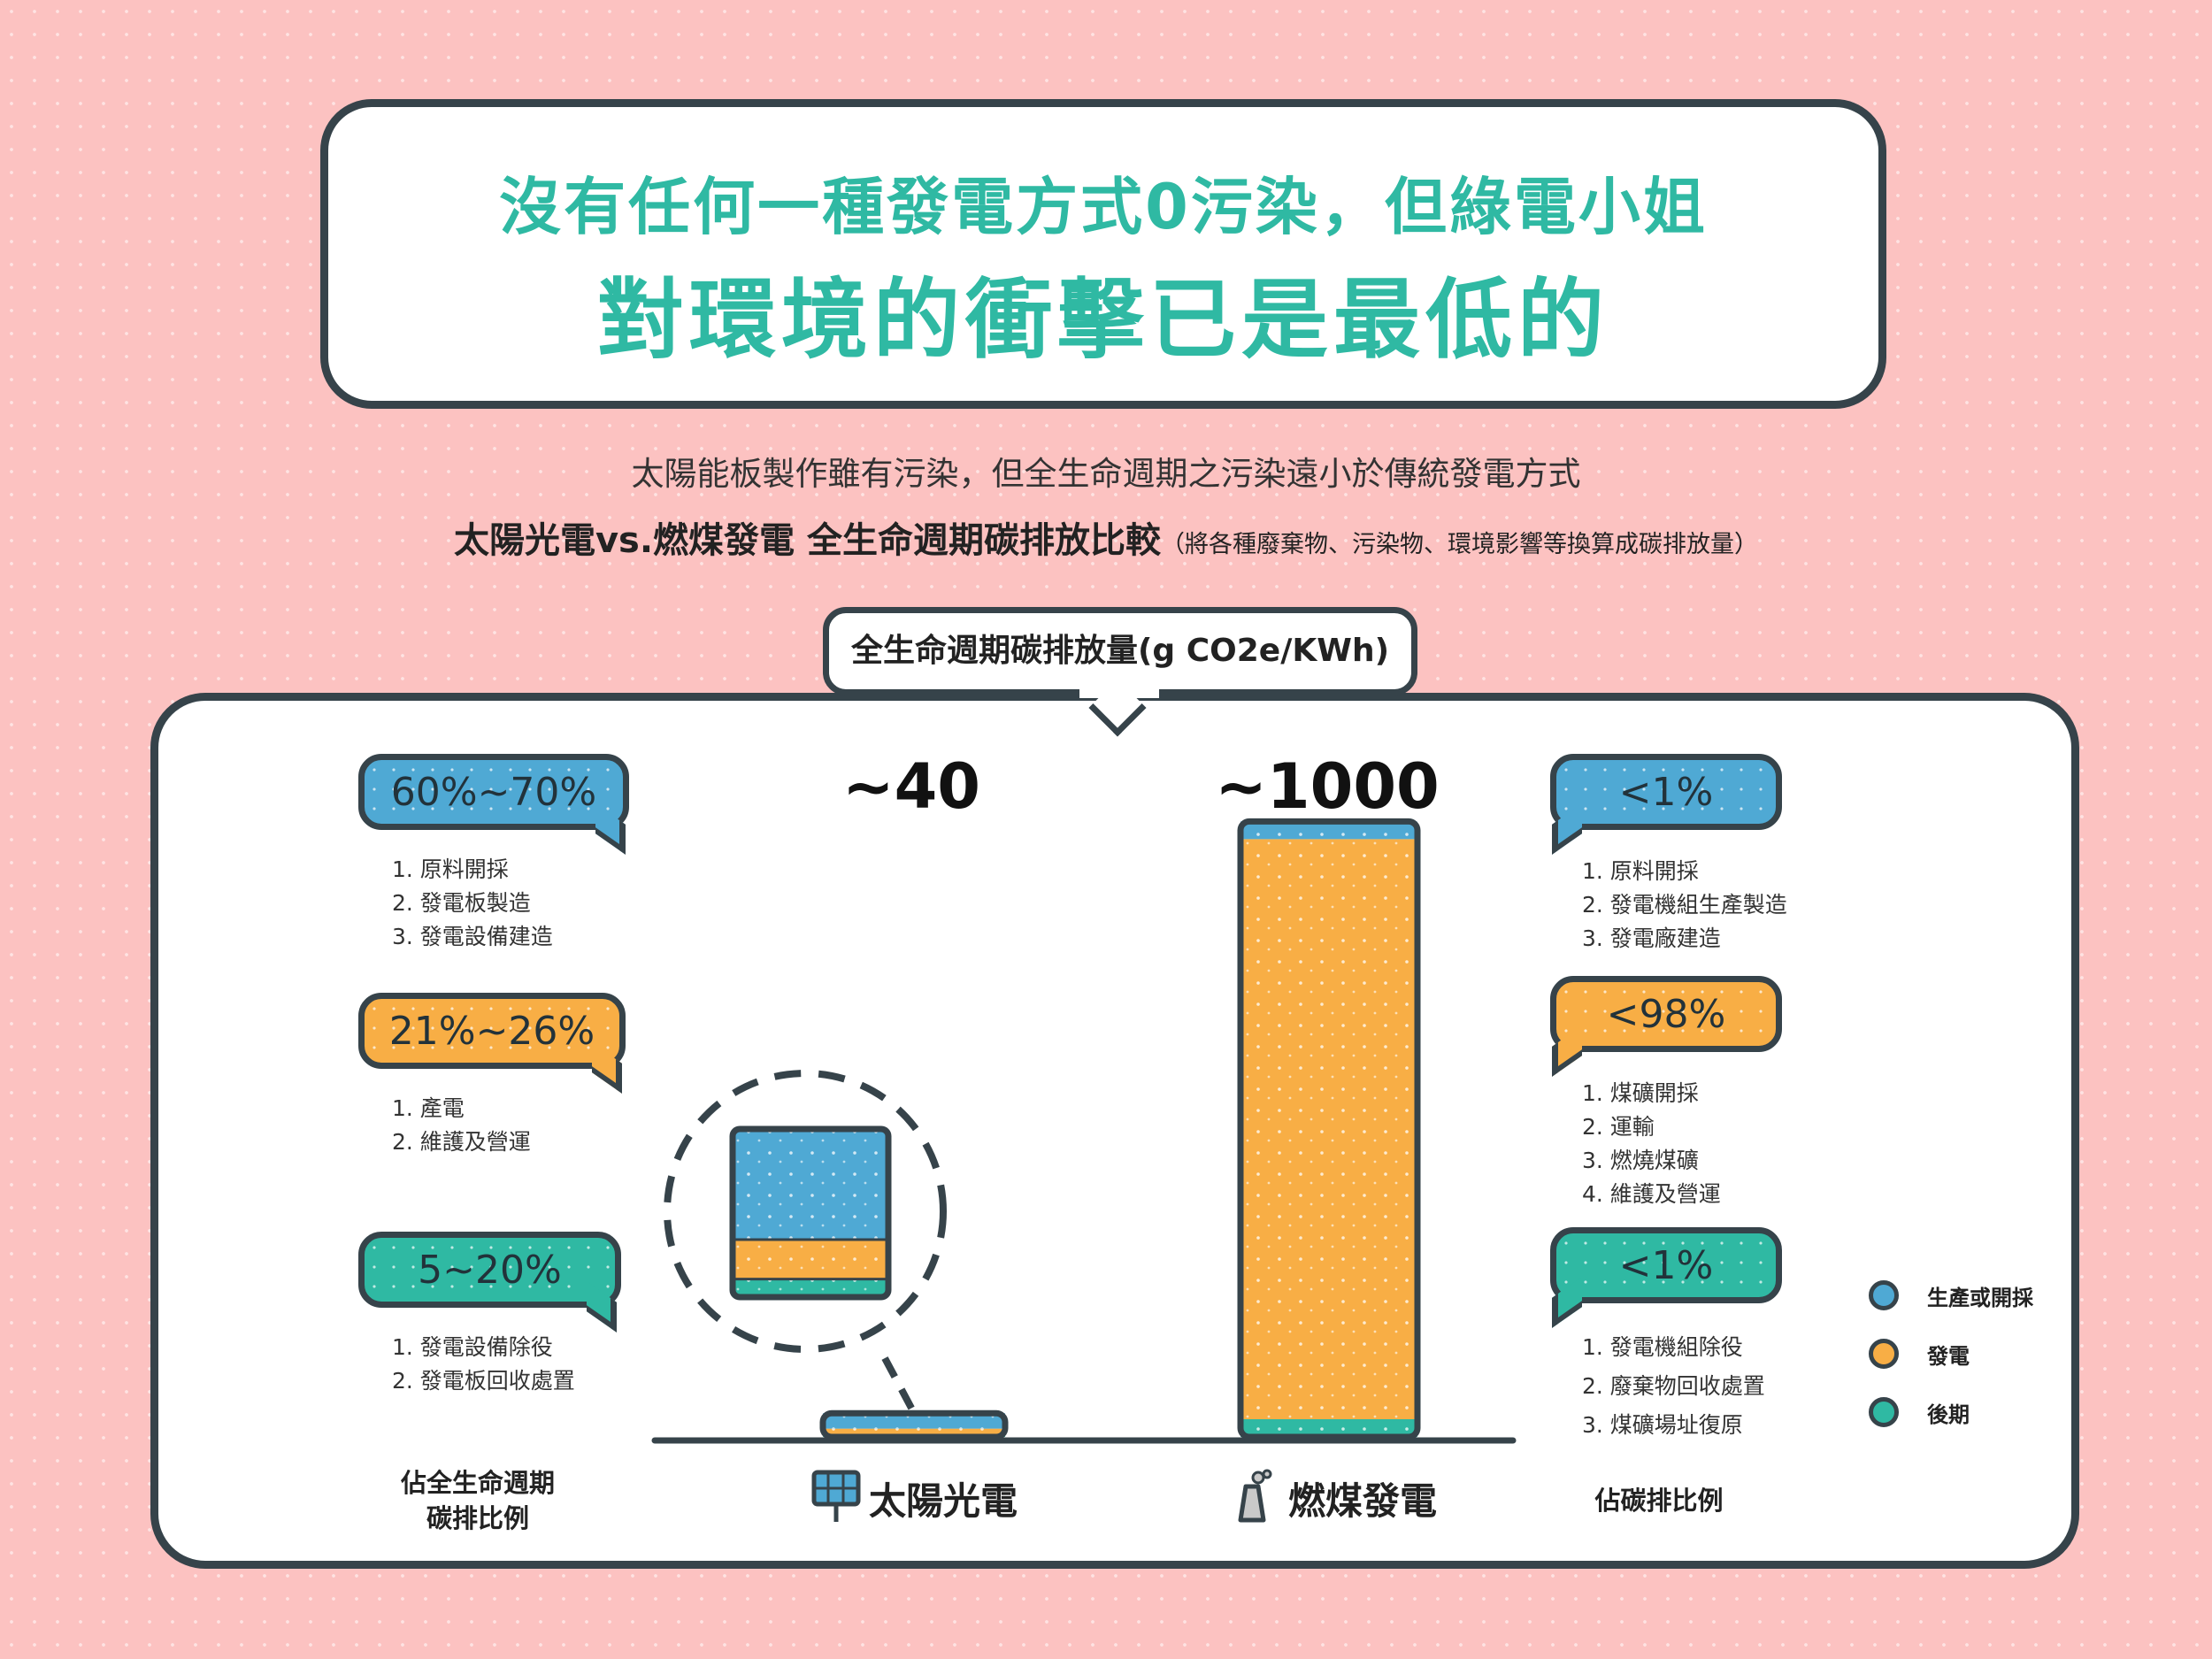 Image resolution: width=2212 pixels, height=1659 pixels. I want to click on bar-chart, so click(1084, 1131).